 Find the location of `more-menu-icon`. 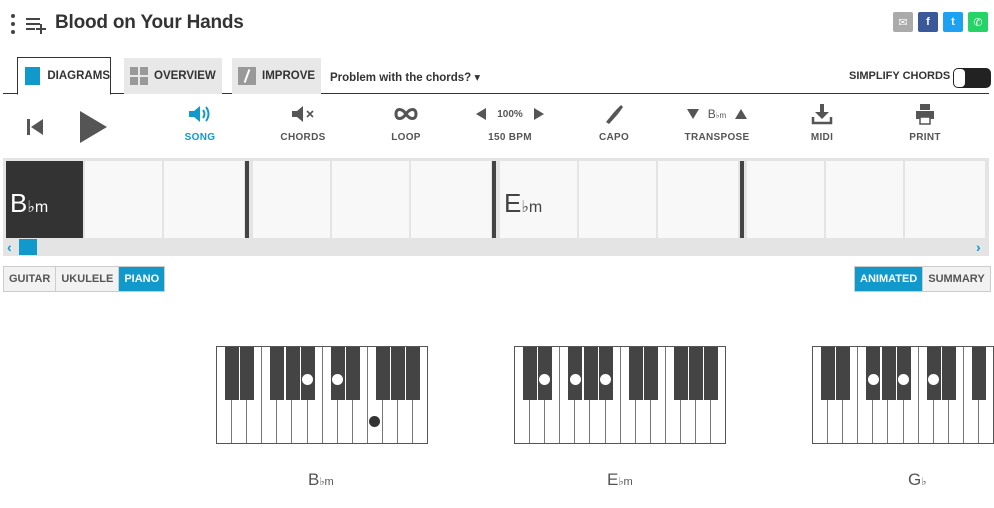

more-menu-icon is located at coordinates (13, 25).